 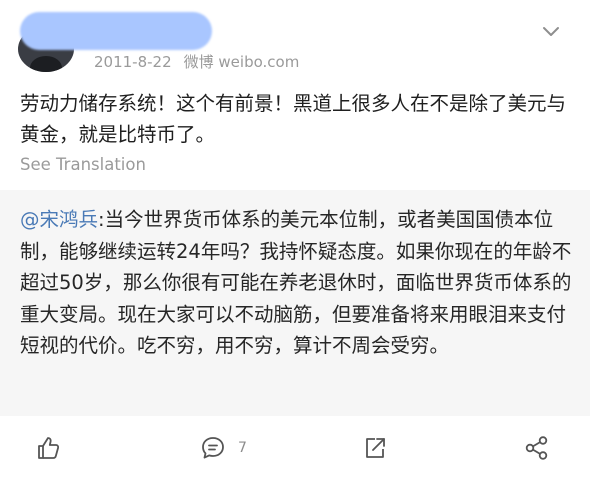 I want to click on username-redacted, so click(x=116, y=31).